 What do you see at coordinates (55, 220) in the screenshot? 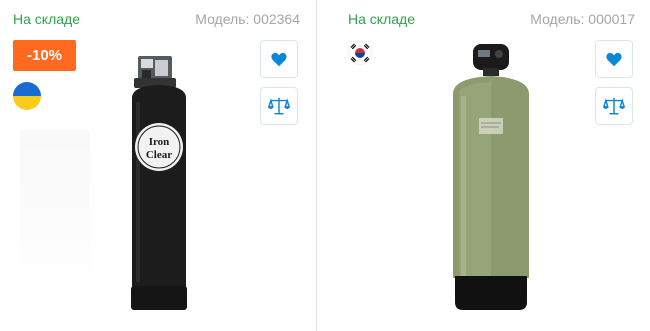
I see `background-shadow` at bounding box center [55, 220].